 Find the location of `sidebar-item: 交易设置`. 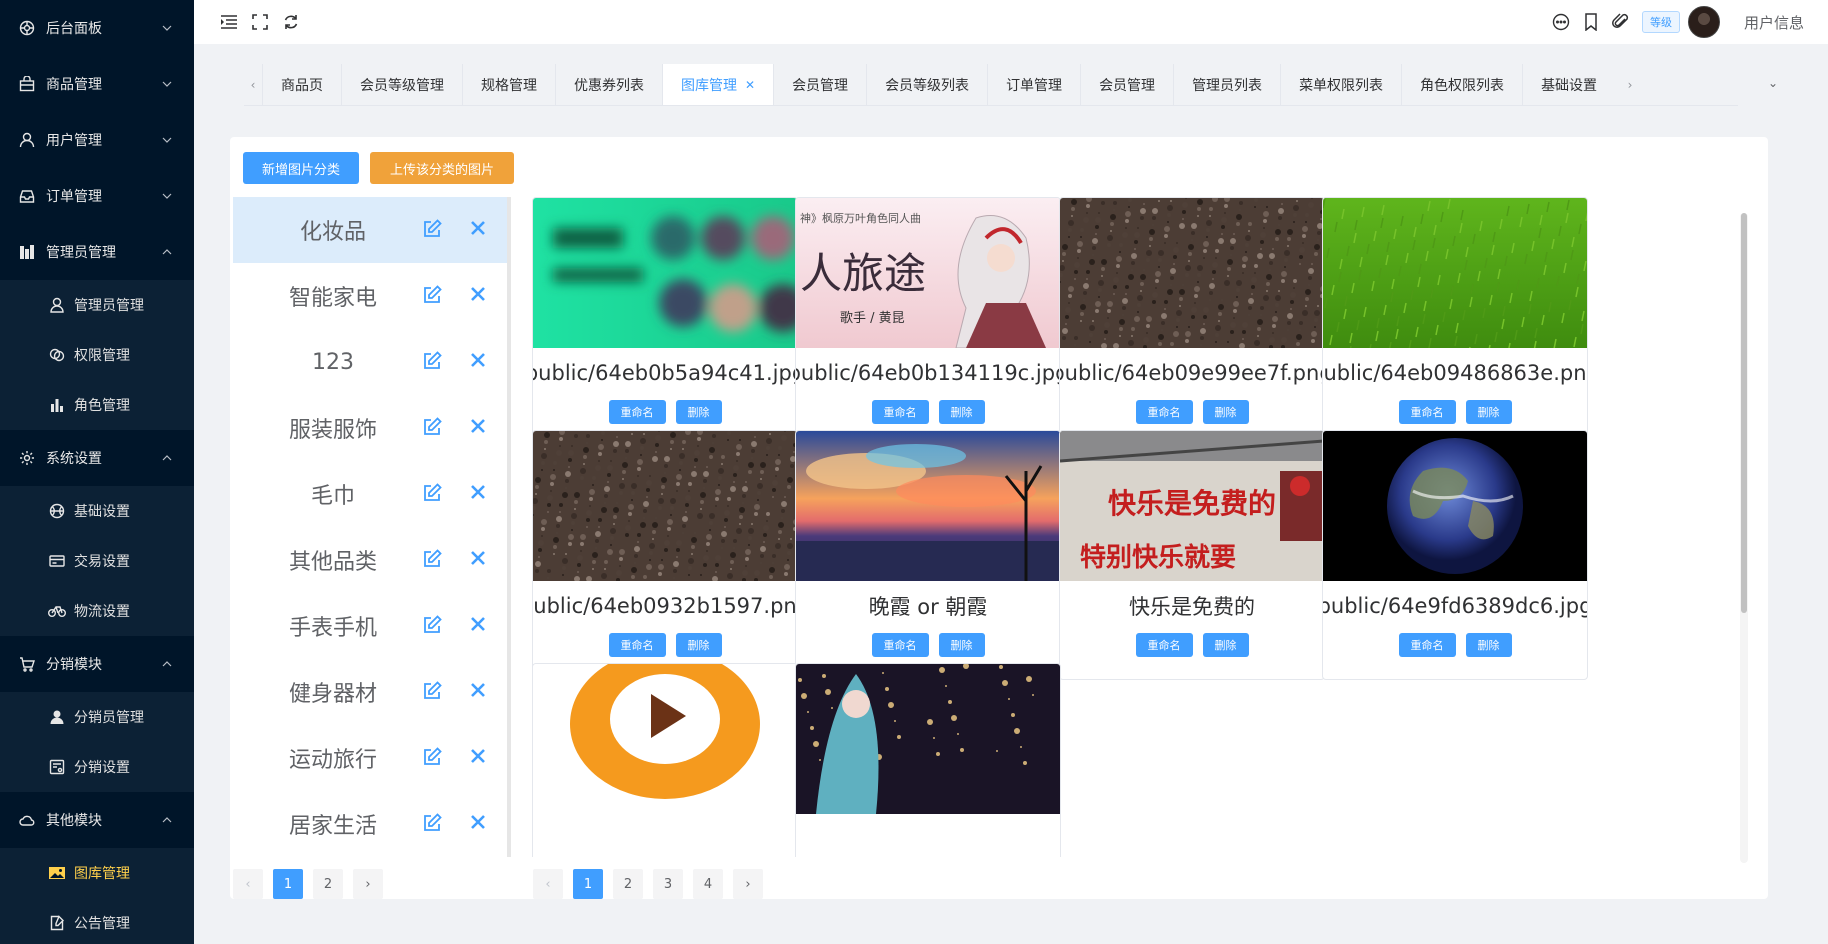

sidebar-item: 交易设置 is located at coordinates (97, 561).